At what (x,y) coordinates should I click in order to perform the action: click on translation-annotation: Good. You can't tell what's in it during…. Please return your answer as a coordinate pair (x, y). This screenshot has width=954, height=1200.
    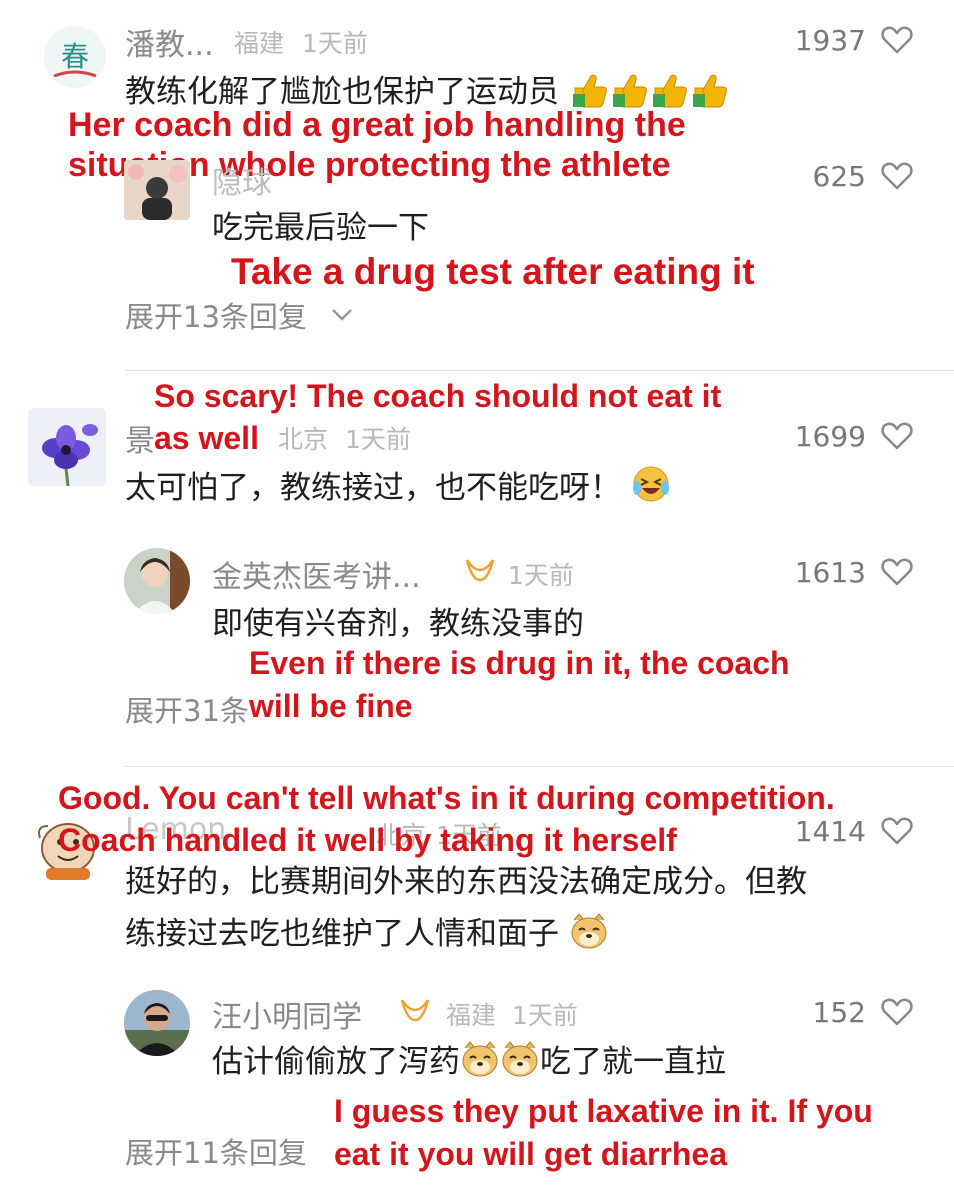
    Looking at the image, I should click on (446, 819).